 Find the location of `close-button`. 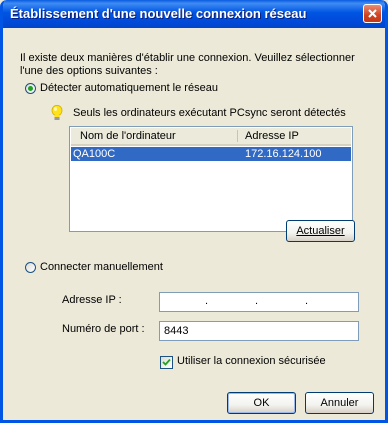

close-button is located at coordinates (372, 13).